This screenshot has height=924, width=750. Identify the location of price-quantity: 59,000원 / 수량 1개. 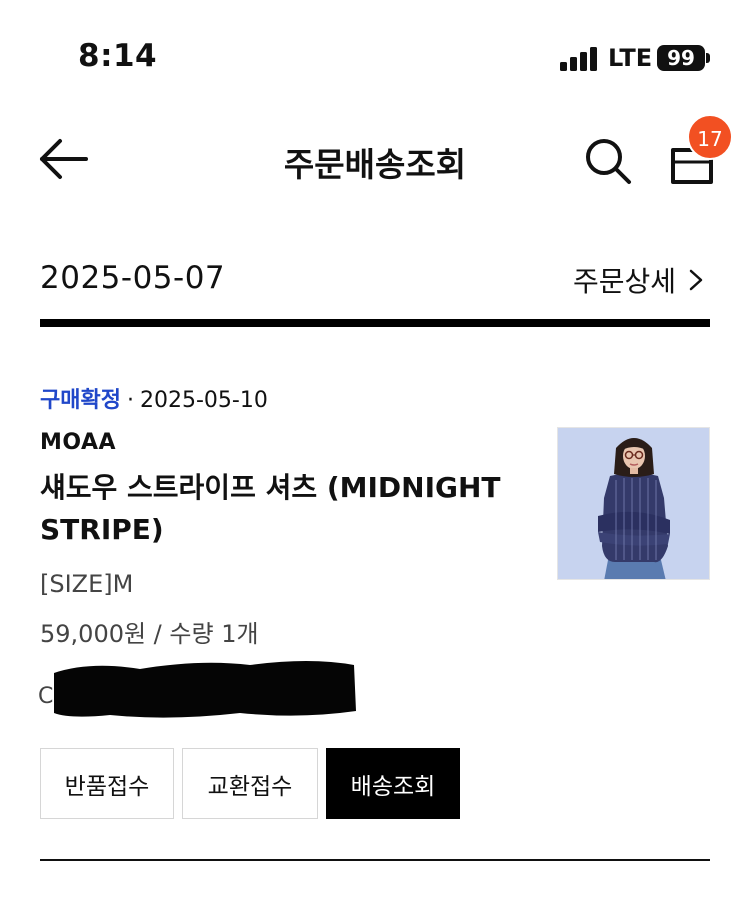
(149, 634).